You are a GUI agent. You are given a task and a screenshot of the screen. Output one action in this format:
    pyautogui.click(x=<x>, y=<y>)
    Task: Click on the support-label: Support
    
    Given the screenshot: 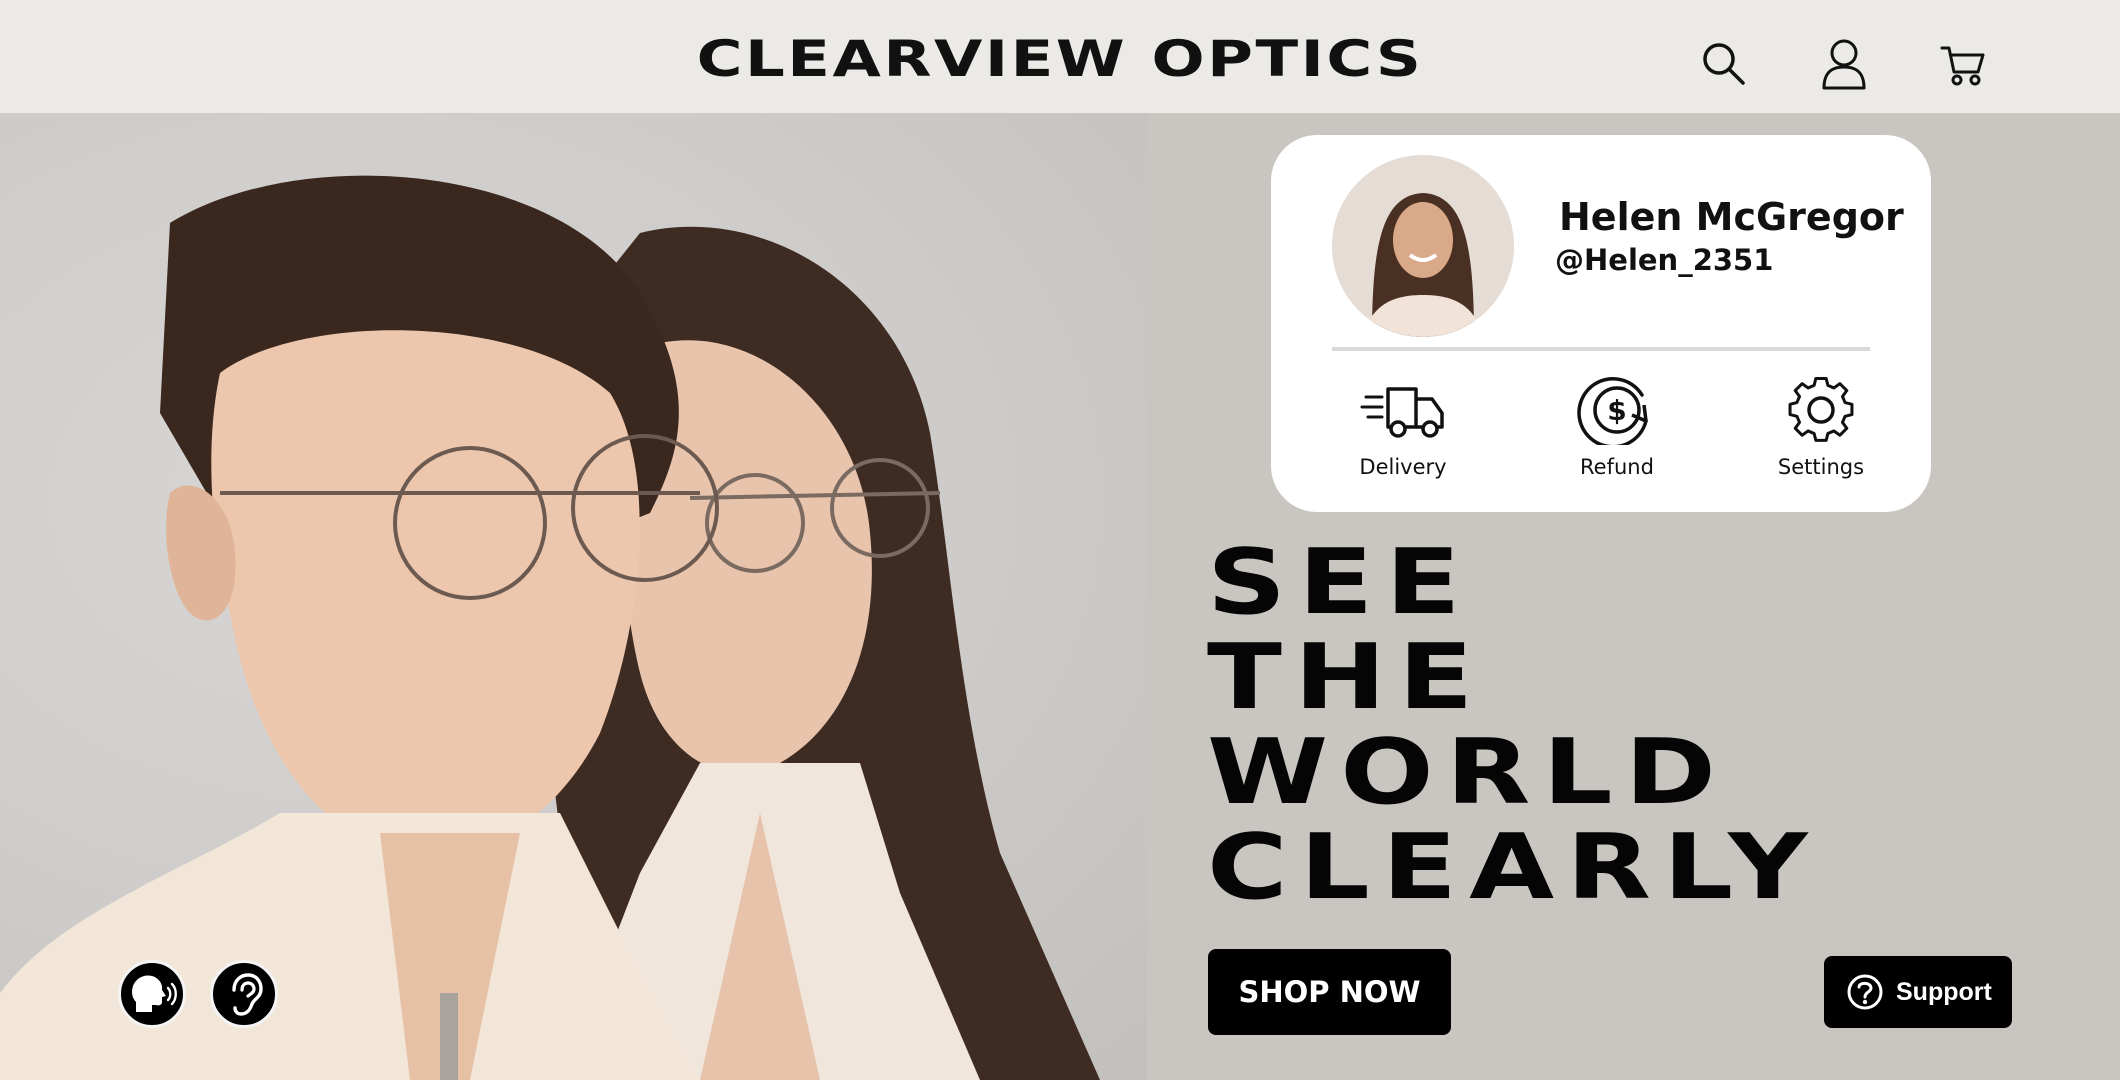 What is the action you would take?
    pyautogui.click(x=1944, y=991)
    